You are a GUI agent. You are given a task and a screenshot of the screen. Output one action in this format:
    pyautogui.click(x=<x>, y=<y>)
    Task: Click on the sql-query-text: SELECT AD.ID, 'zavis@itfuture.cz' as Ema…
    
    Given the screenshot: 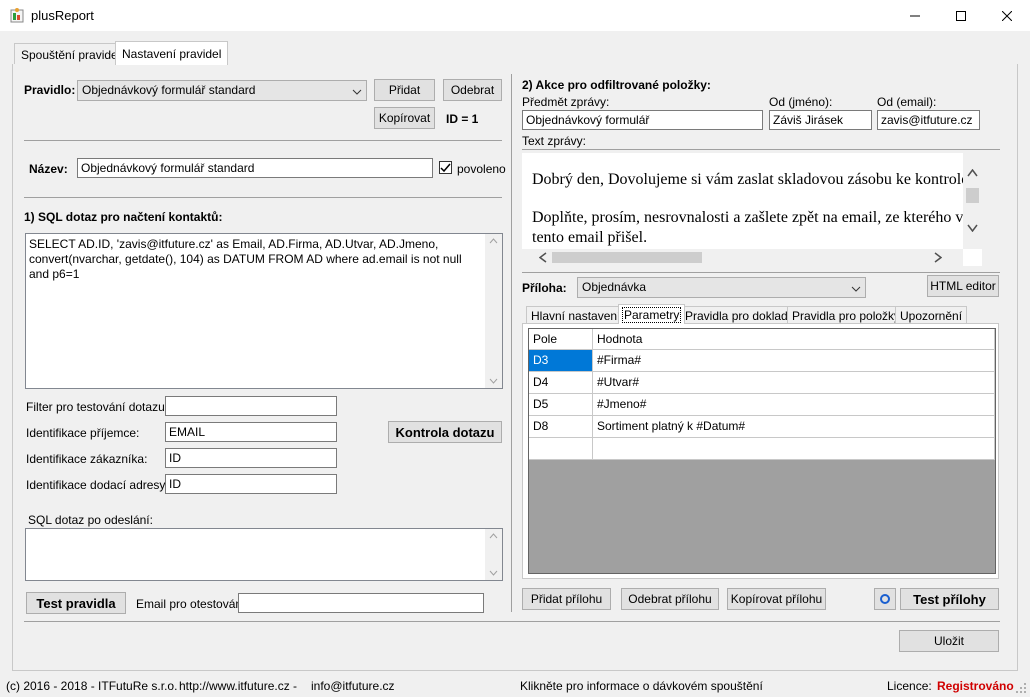 What is the action you would take?
    pyautogui.click(x=245, y=259)
    